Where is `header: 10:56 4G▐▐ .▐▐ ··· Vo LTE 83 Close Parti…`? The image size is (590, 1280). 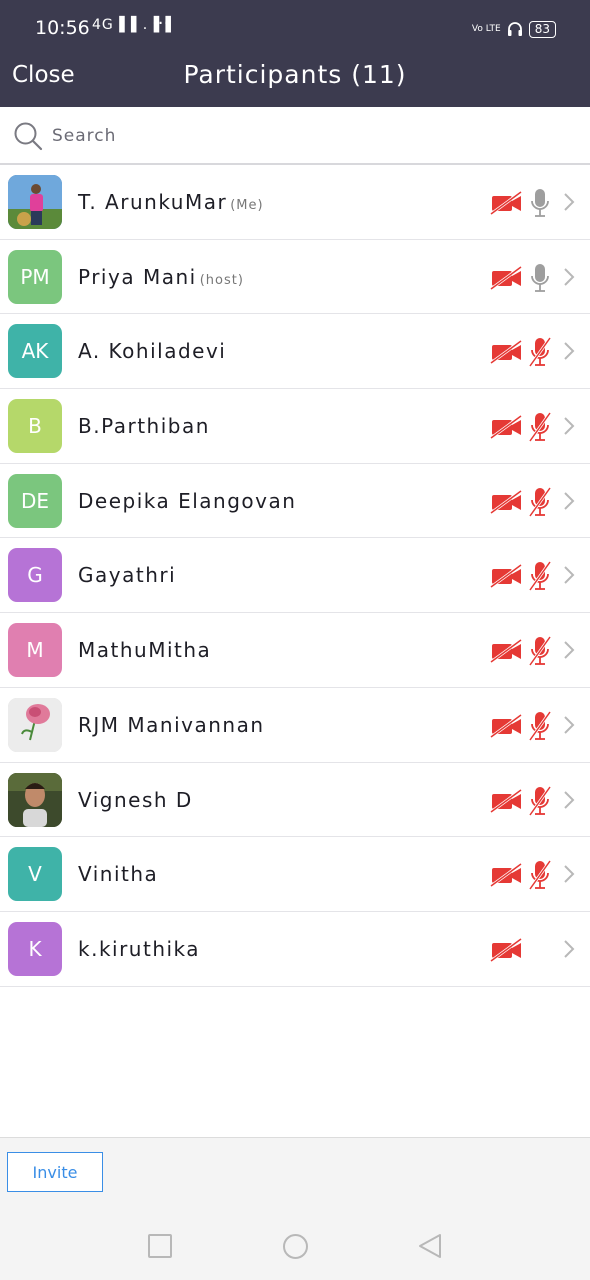
header: 10:56 4G▐▐ .▐▐ ··· Vo LTE 83 Close Parti… is located at coordinates (295, 53).